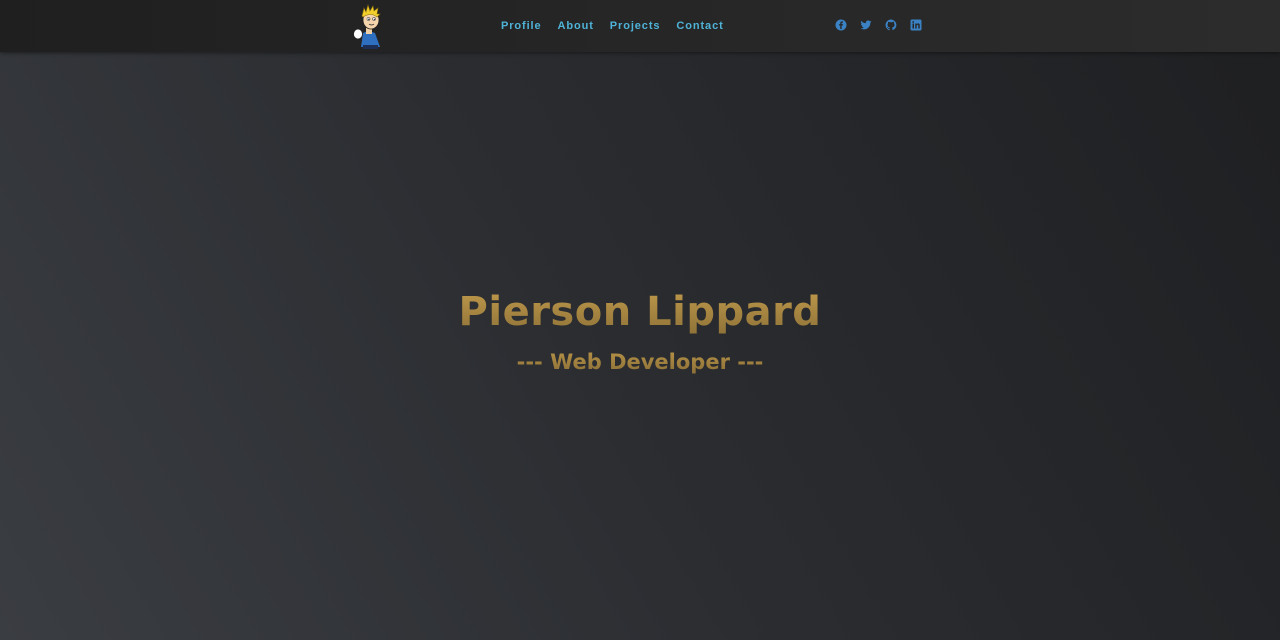 The height and width of the screenshot is (640, 1280). I want to click on main-nav: Profile About Projects Contact, so click(612, 26).